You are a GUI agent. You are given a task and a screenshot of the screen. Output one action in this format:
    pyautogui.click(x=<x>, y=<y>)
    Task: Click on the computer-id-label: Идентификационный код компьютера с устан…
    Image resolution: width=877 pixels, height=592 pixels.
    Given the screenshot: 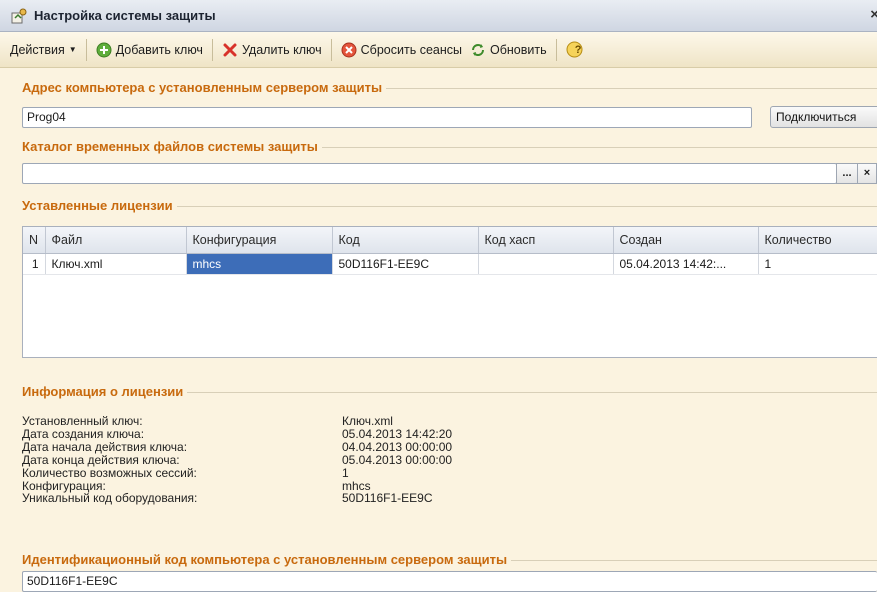 What is the action you would take?
    pyautogui.click(x=267, y=559)
    